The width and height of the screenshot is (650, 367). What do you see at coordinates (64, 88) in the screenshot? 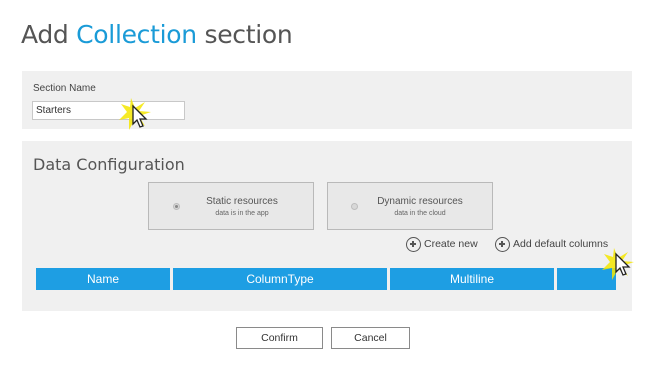
I see `section-name-label: Section Name` at bounding box center [64, 88].